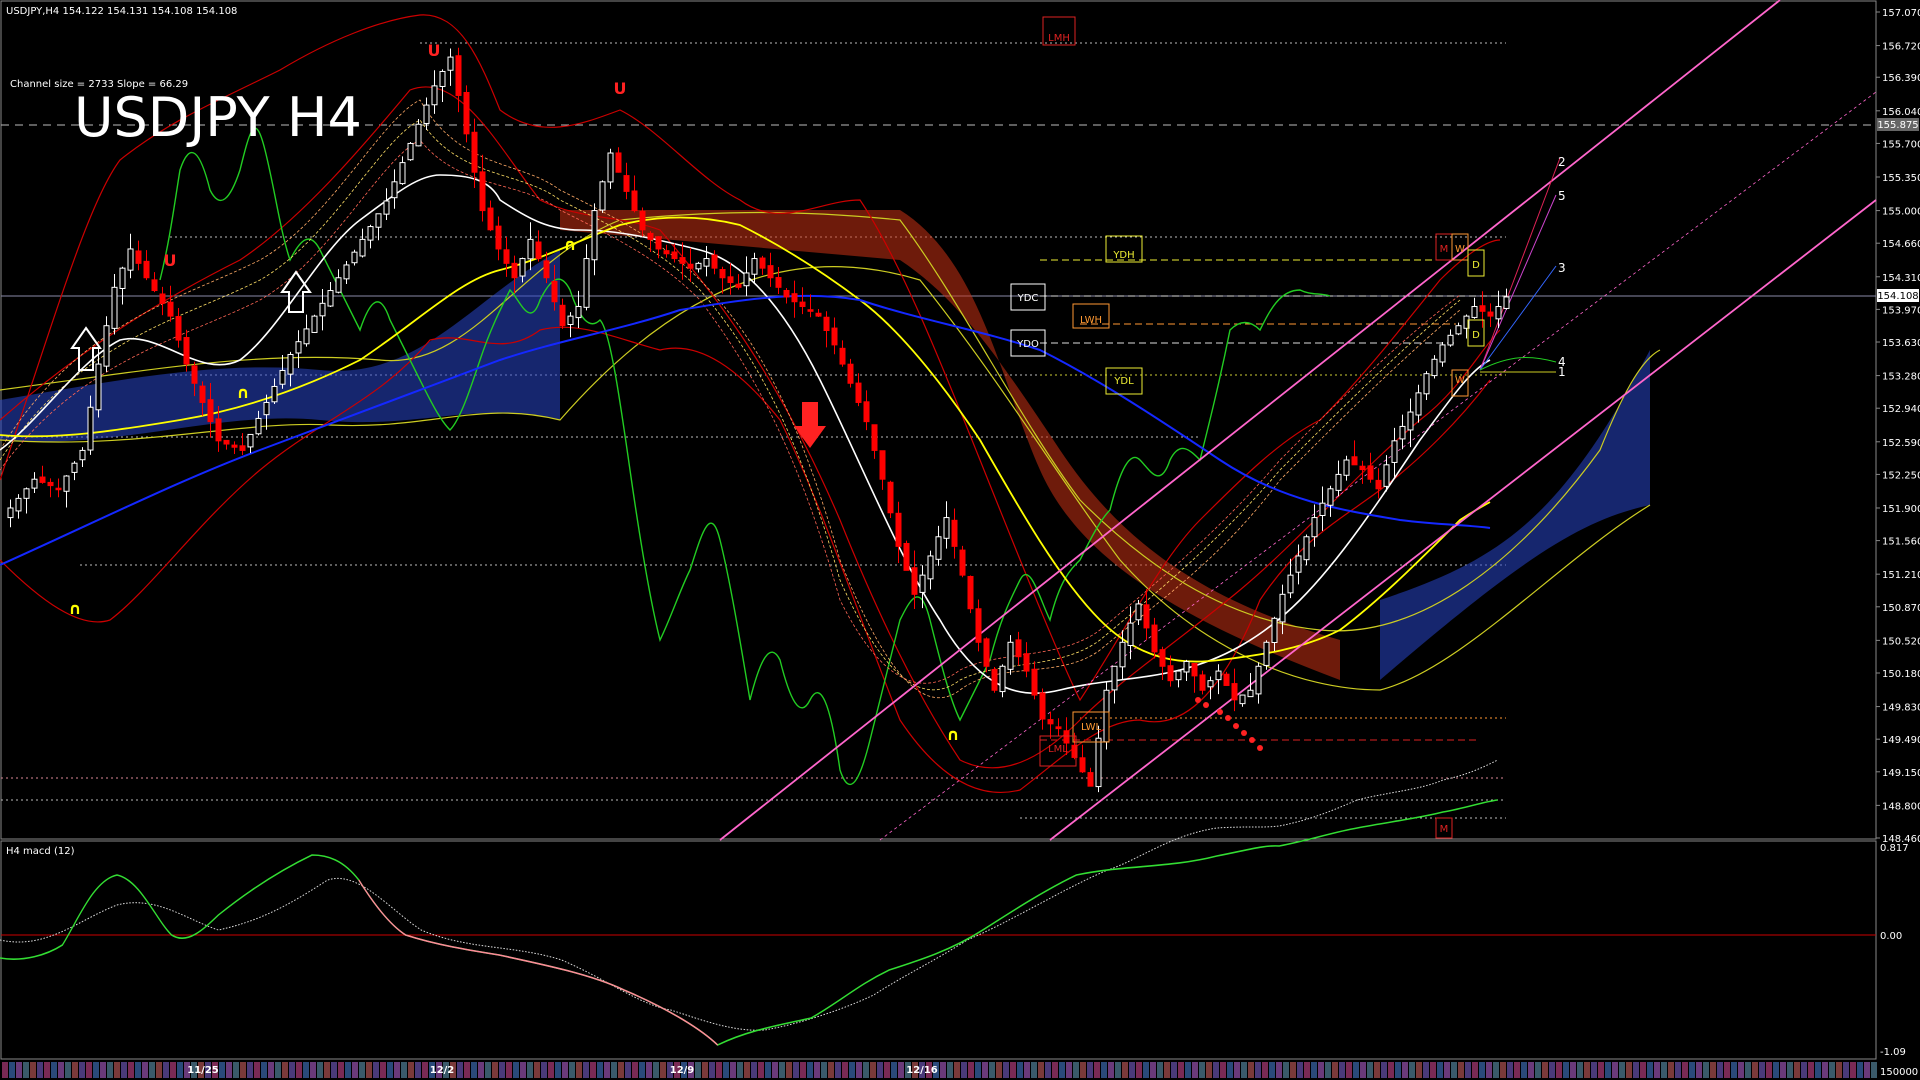 The height and width of the screenshot is (1080, 1920). What do you see at coordinates (1059, 38) in the screenshot?
I see `lmh-label: LMH` at bounding box center [1059, 38].